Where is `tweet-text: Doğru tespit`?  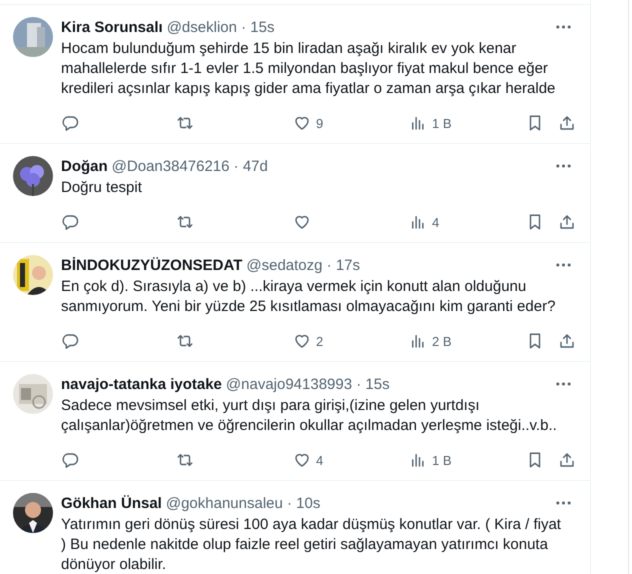 tweet-text: Doğru tespit is located at coordinates (102, 188).